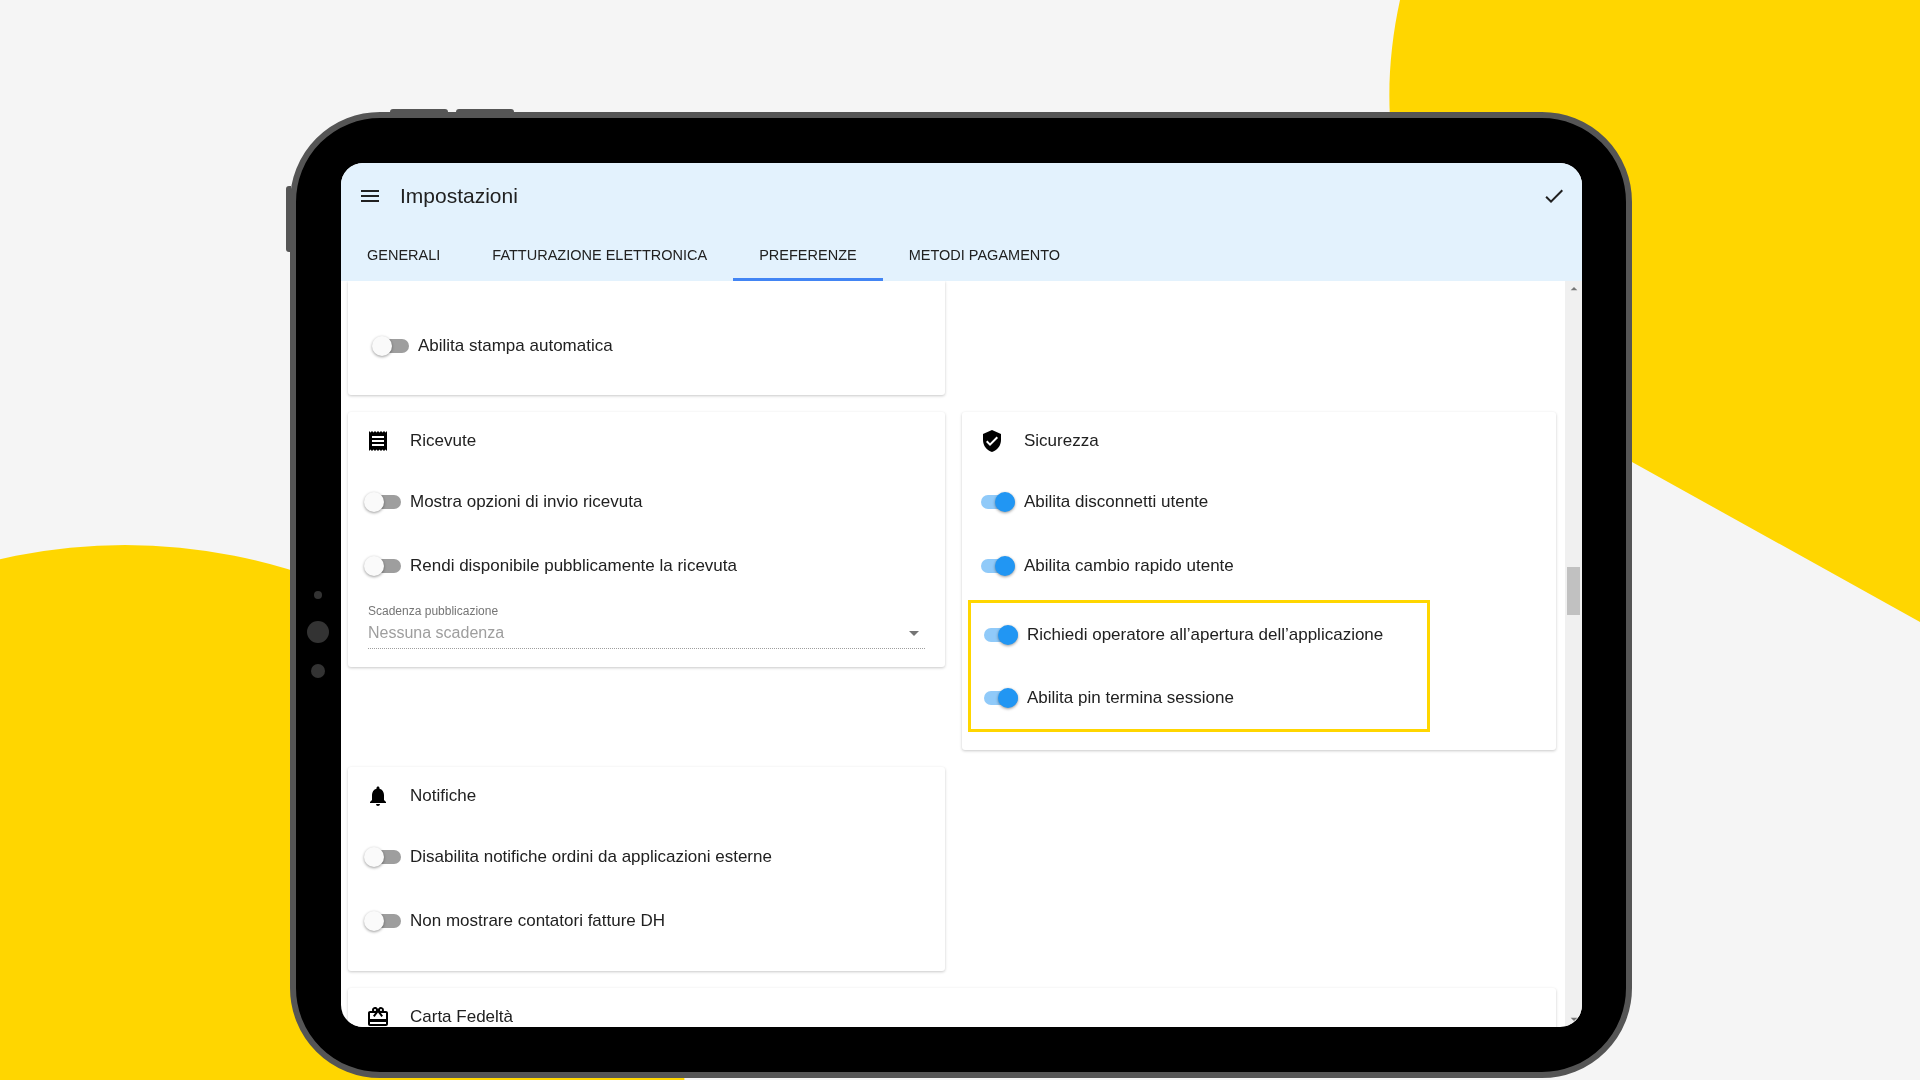 This screenshot has height=1080, width=1920. I want to click on scrollbar, so click(1573, 654).